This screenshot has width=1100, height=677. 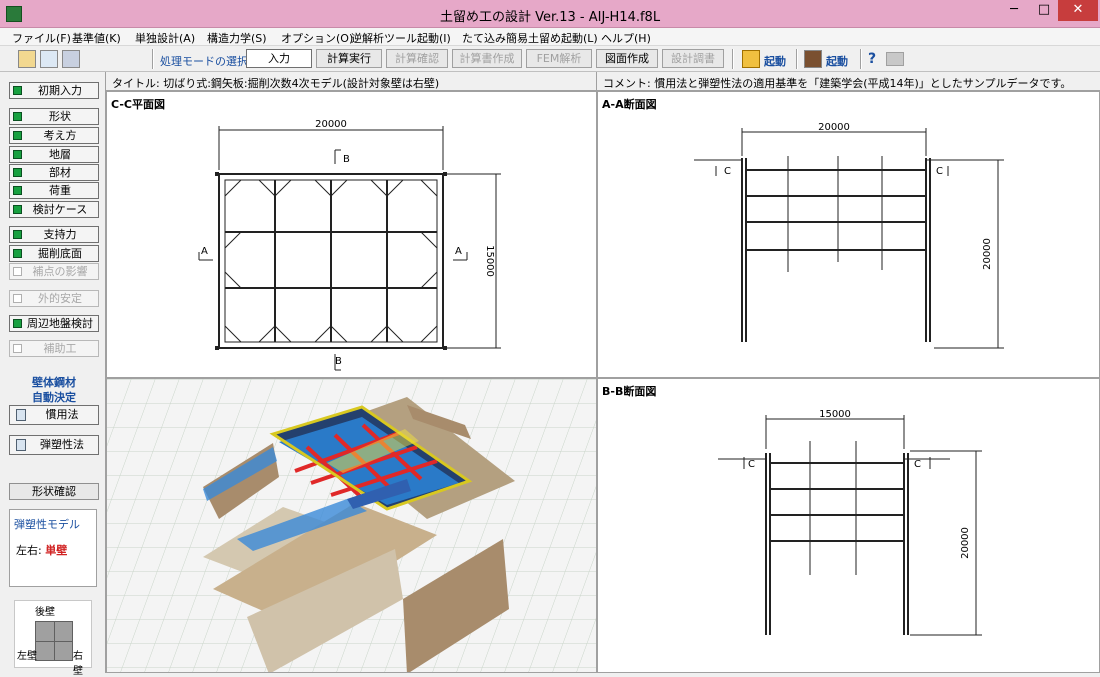 What do you see at coordinates (627, 58) in the screenshot?
I see `drawing-button: 図面作成` at bounding box center [627, 58].